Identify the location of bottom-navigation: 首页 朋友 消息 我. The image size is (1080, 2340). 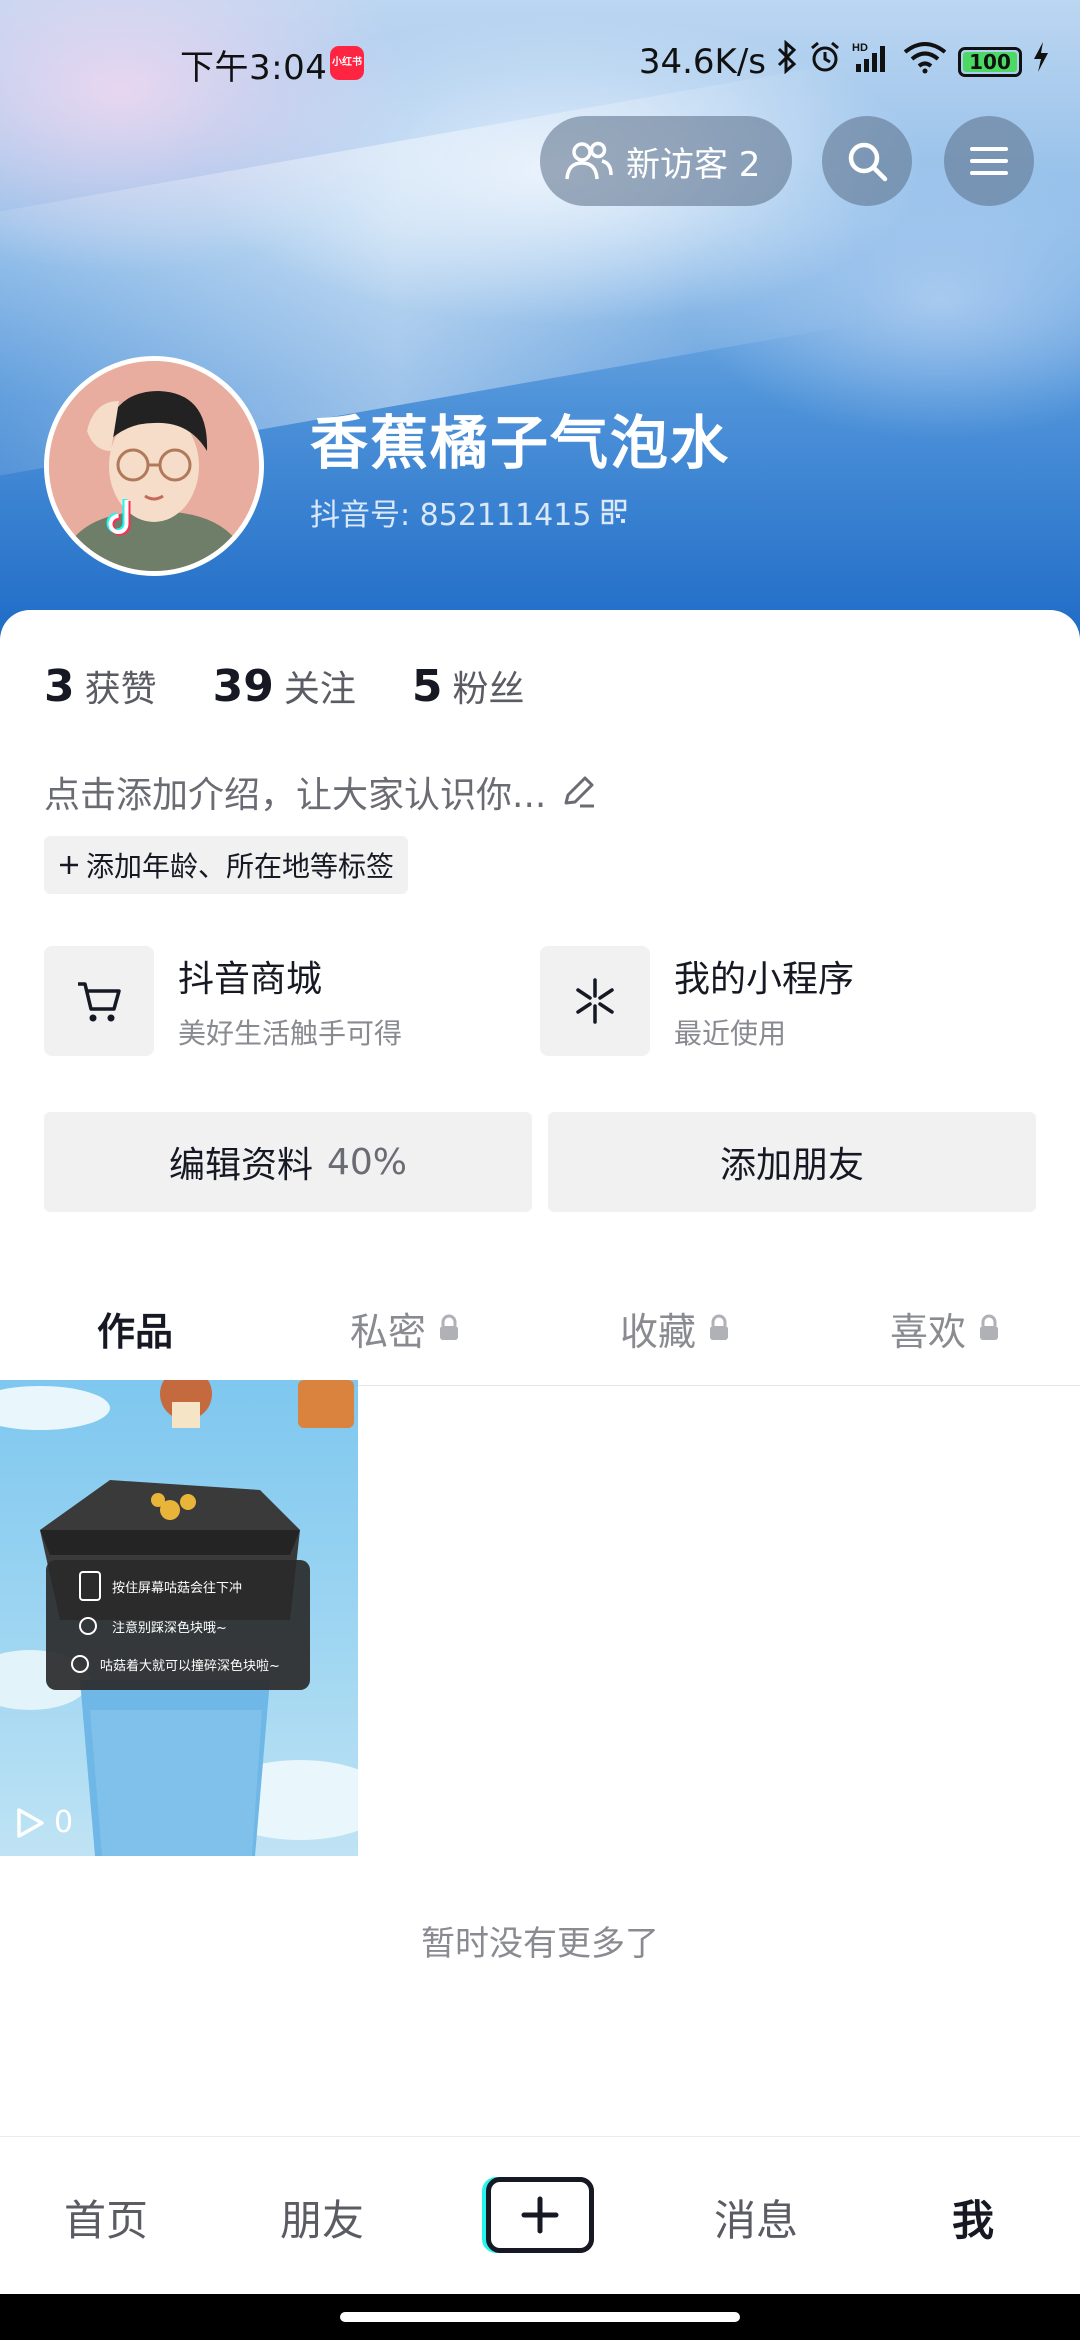
(540, 2215).